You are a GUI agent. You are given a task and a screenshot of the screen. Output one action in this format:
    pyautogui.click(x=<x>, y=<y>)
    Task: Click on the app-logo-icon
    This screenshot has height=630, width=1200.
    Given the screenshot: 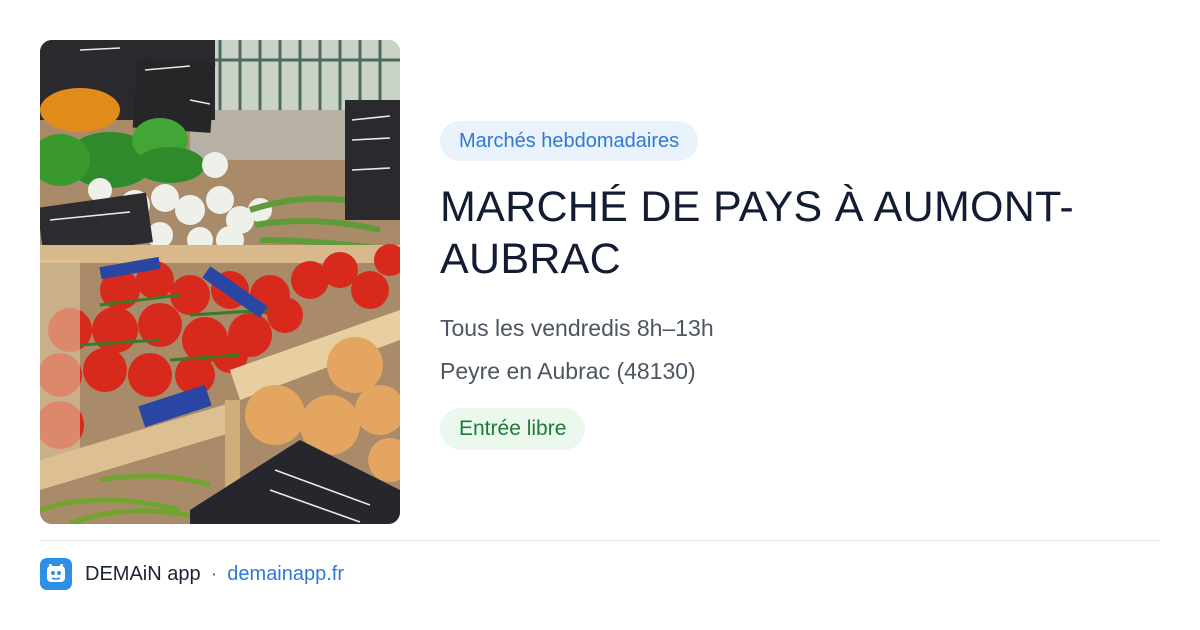 What is the action you would take?
    pyautogui.click(x=56, y=574)
    